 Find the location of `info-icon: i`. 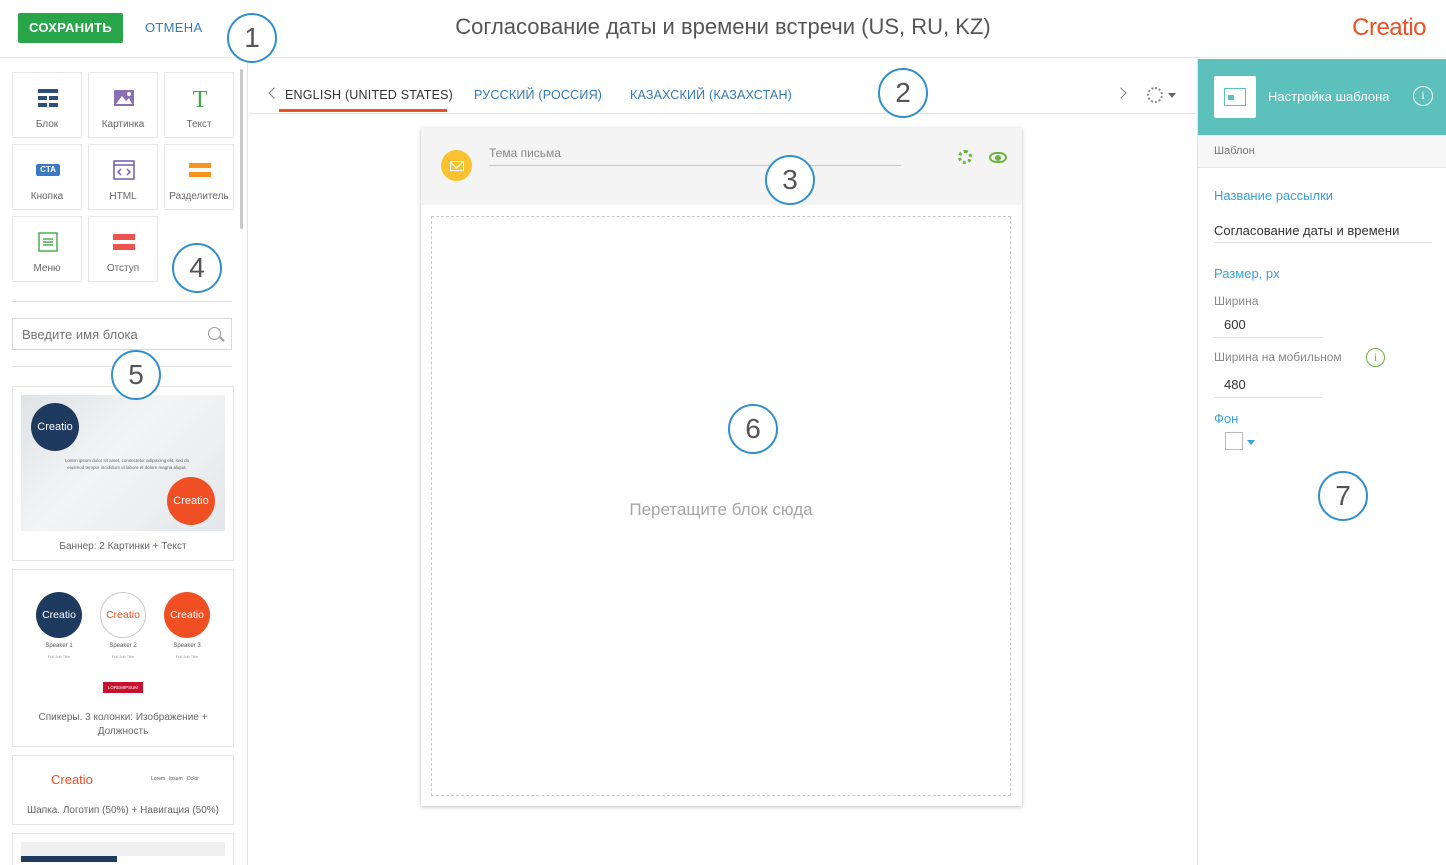

info-icon: i is located at coordinates (1423, 96).